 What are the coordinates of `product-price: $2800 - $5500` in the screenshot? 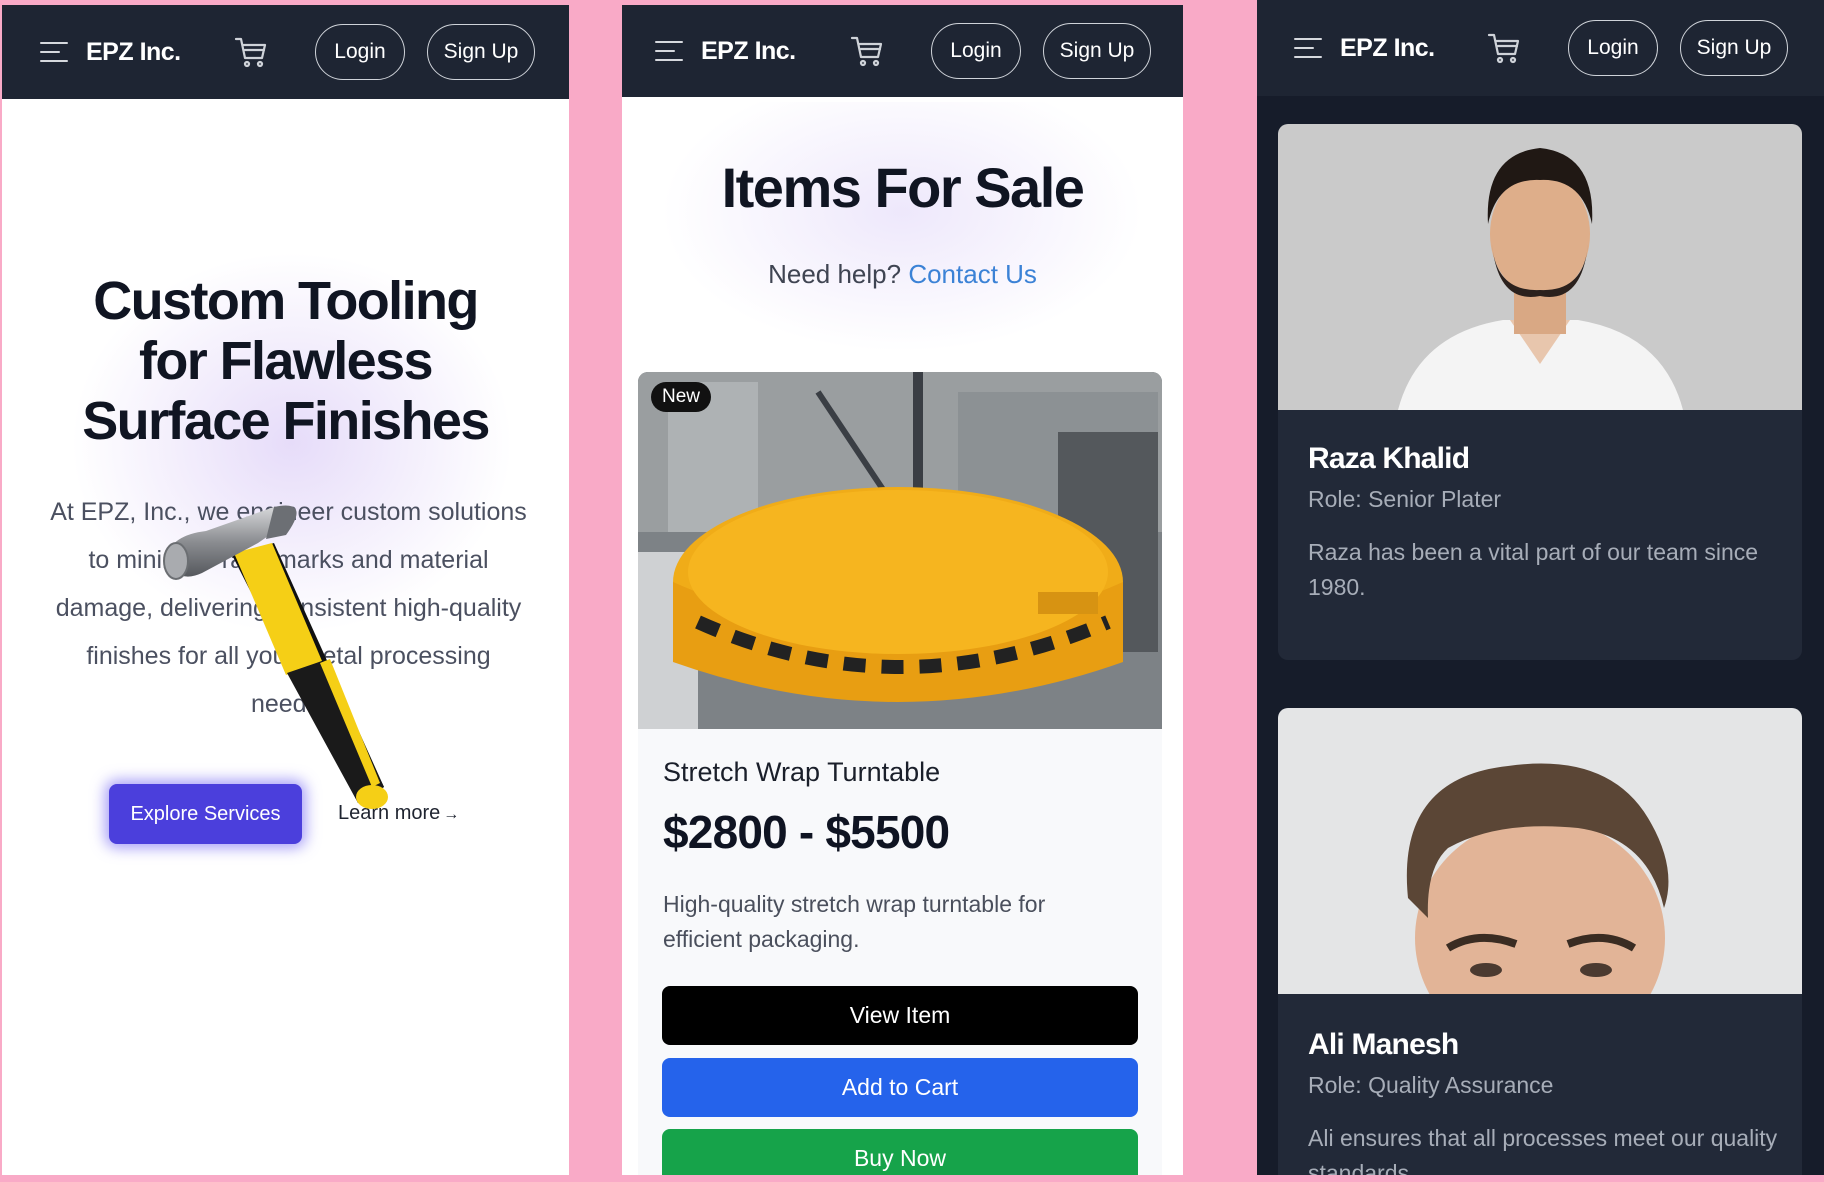 It's located at (806, 832).